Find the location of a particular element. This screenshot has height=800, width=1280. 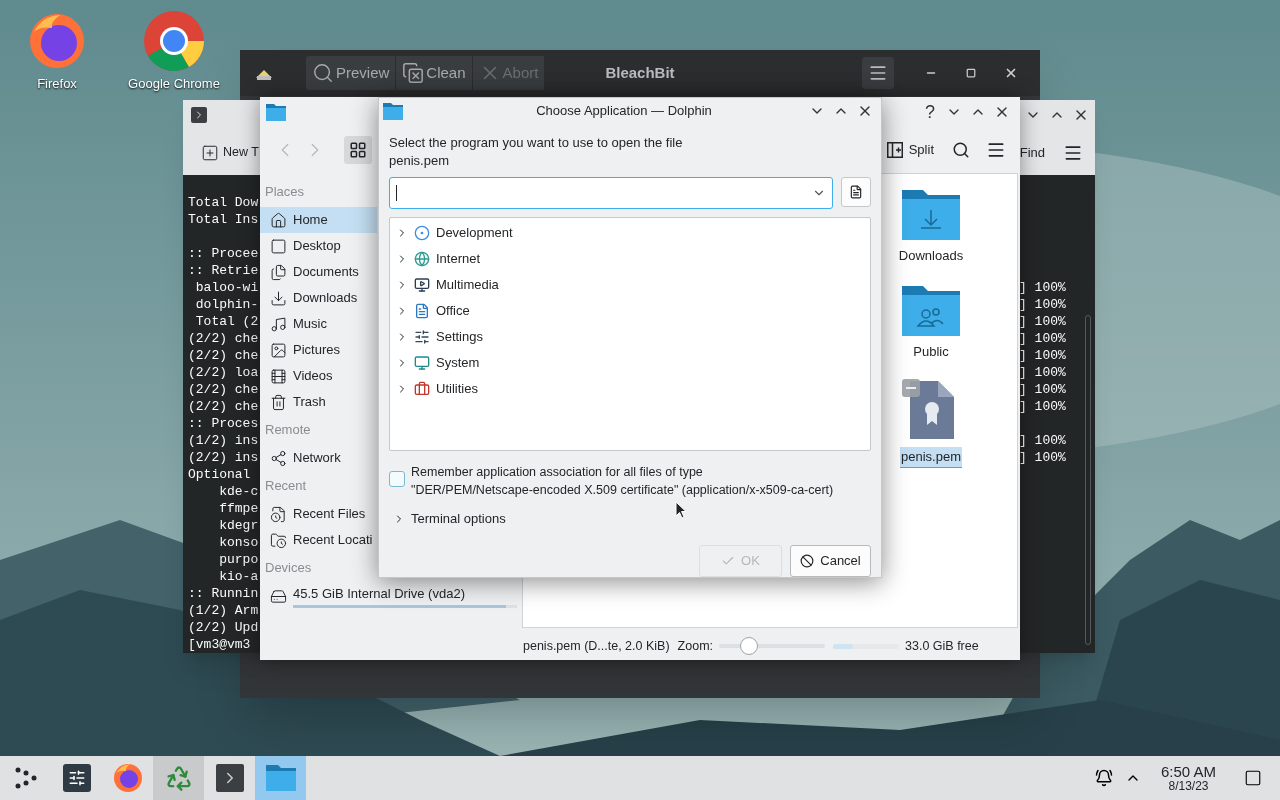

cancel-button: Cancel is located at coordinates (830, 561).